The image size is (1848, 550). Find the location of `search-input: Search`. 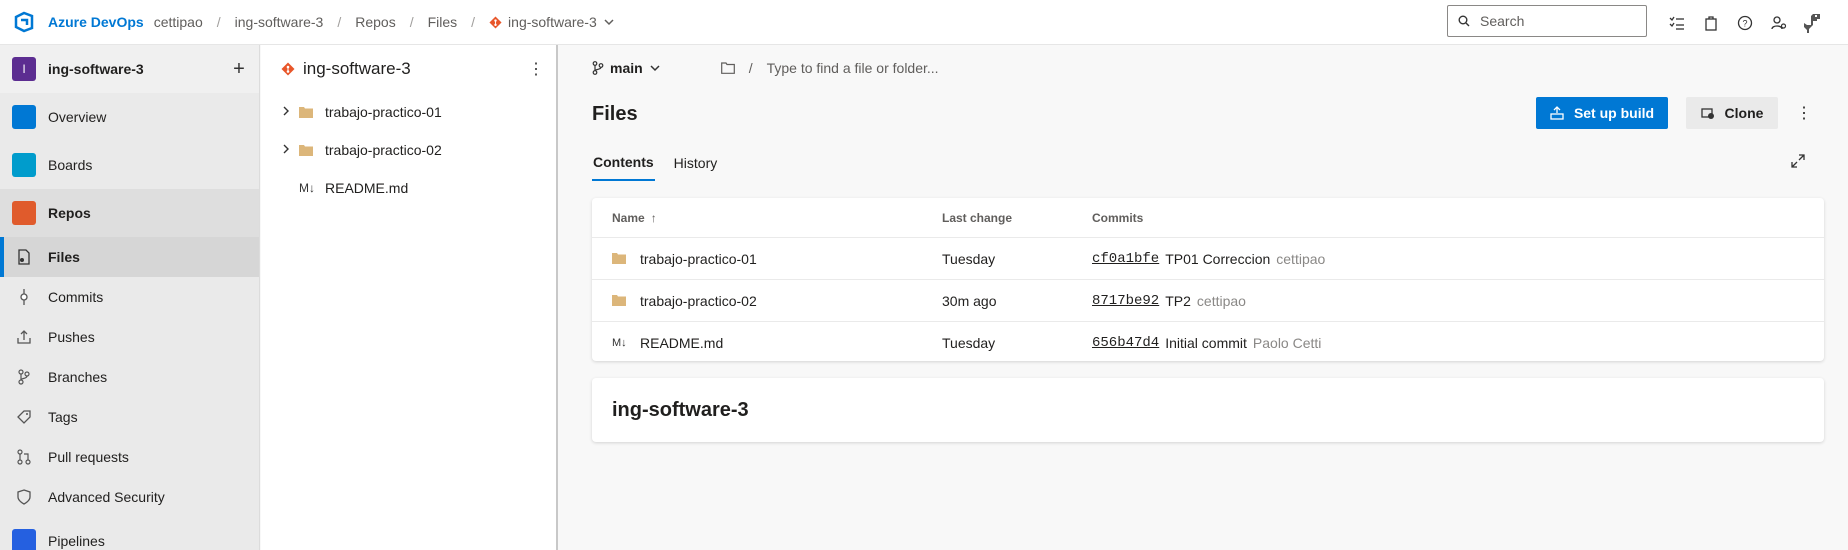

search-input: Search is located at coordinates (1547, 21).